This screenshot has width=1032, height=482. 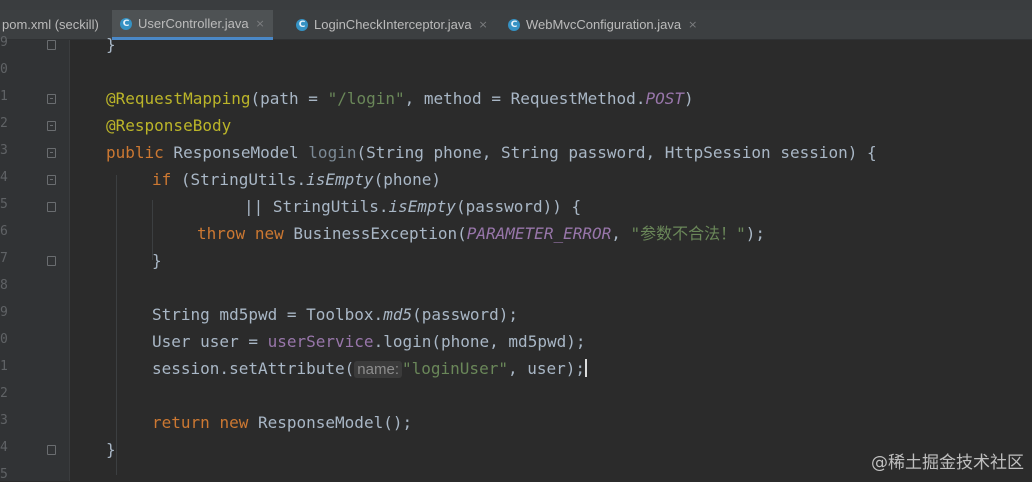 I want to click on code-line: @ResponseBody, so click(x=169, y=125).